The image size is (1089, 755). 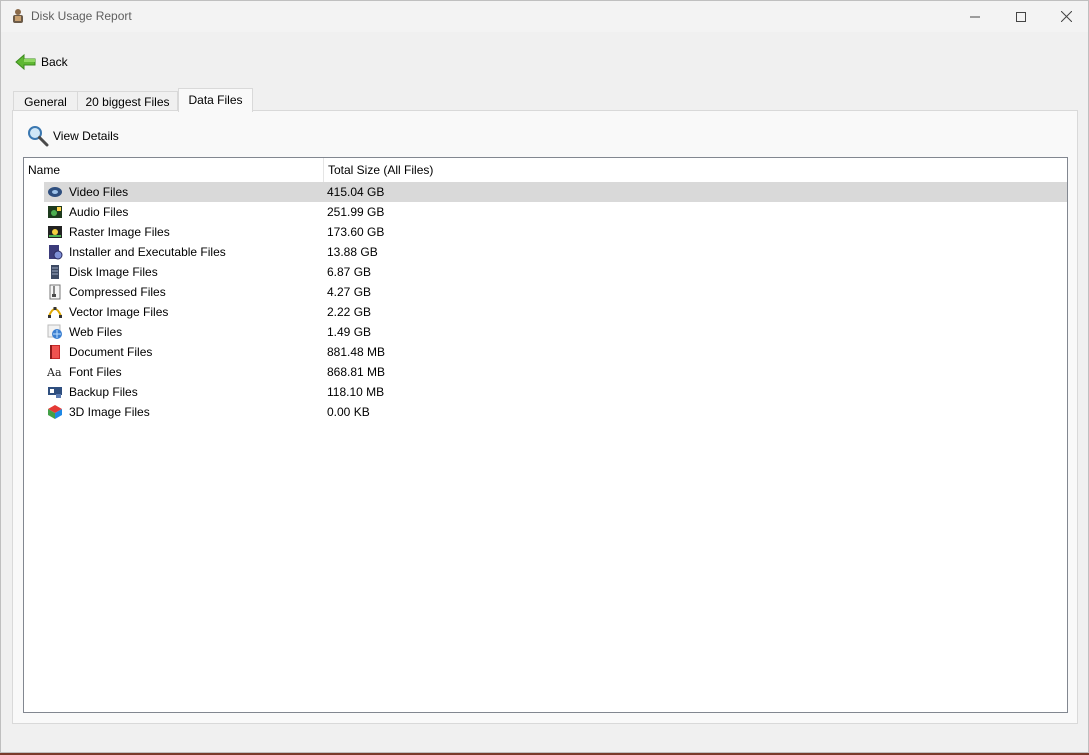 What do you see at coordinates (545, 192) in the screenshot?
I see `list-item: Video Files 415.04 GB` at bounding box center [545, 192].